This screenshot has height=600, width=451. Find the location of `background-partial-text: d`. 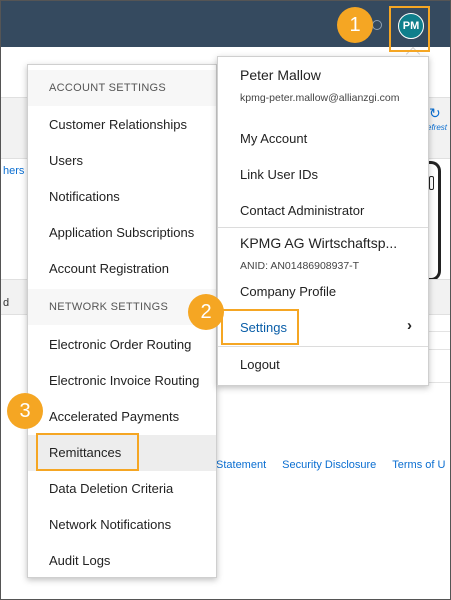

background-partial-text: d is located at coordinates (6, 303).